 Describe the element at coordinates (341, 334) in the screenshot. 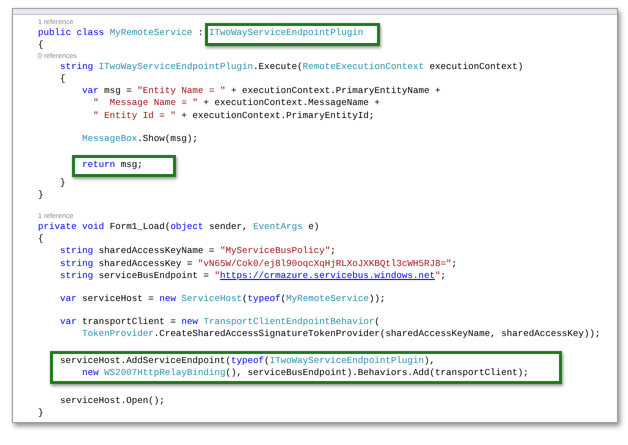

I see `code-line: TokenProvider.CreateSharedAccessSignatureTokenProvider(sharedAccessKeyName, sharedAccessKey));` at that location.